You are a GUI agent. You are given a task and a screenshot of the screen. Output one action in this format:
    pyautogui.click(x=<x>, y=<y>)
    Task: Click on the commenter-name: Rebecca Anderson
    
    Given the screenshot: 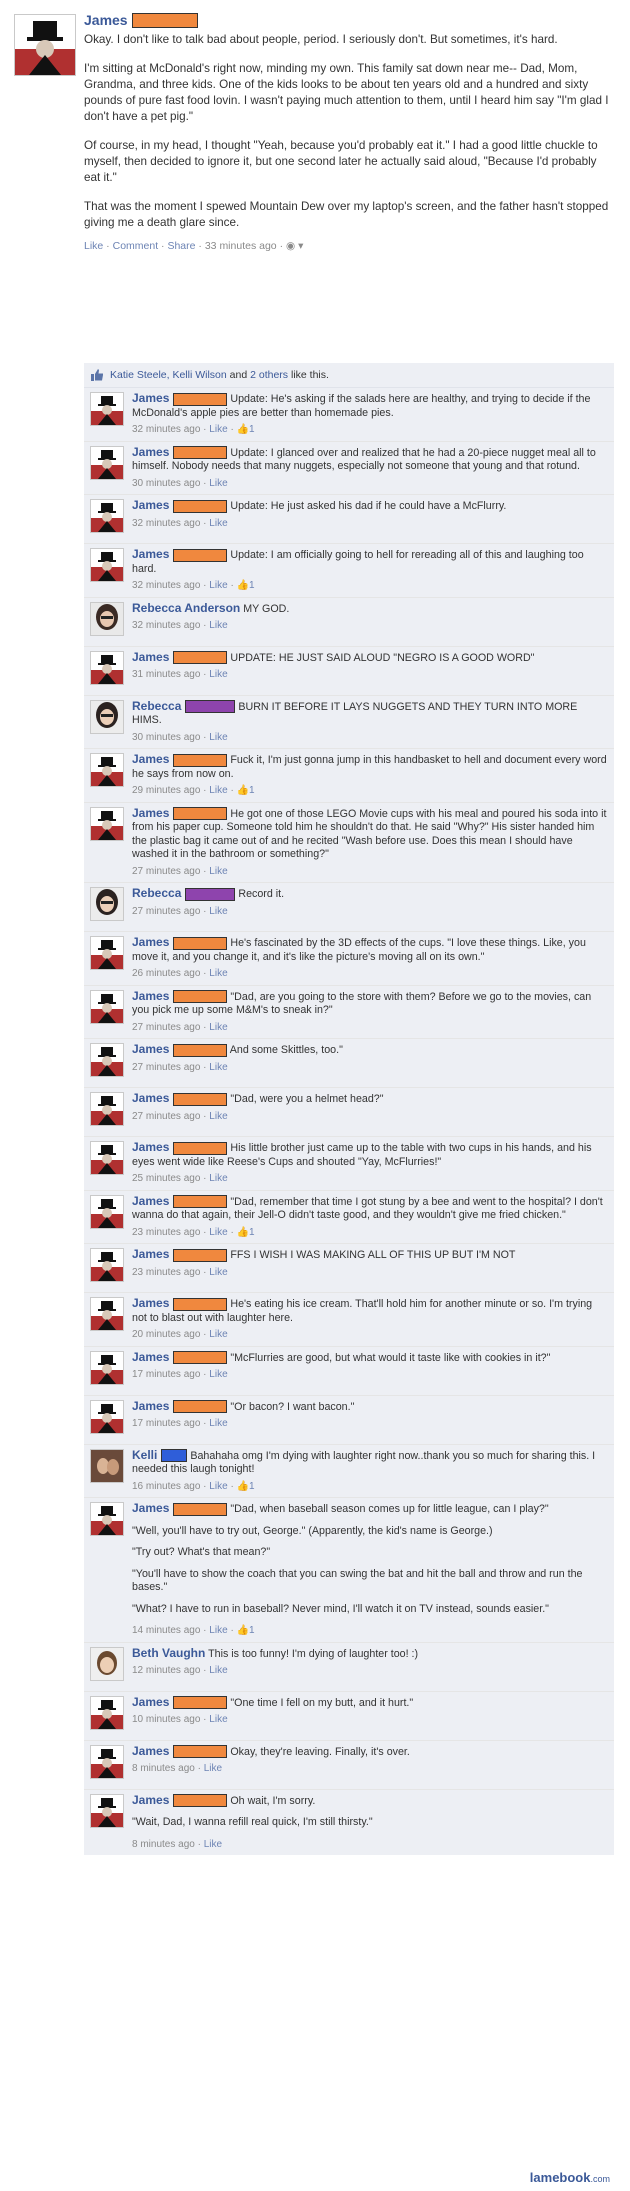 What is the action you would take?
    pyautogui.click(x=186, y=608)
    